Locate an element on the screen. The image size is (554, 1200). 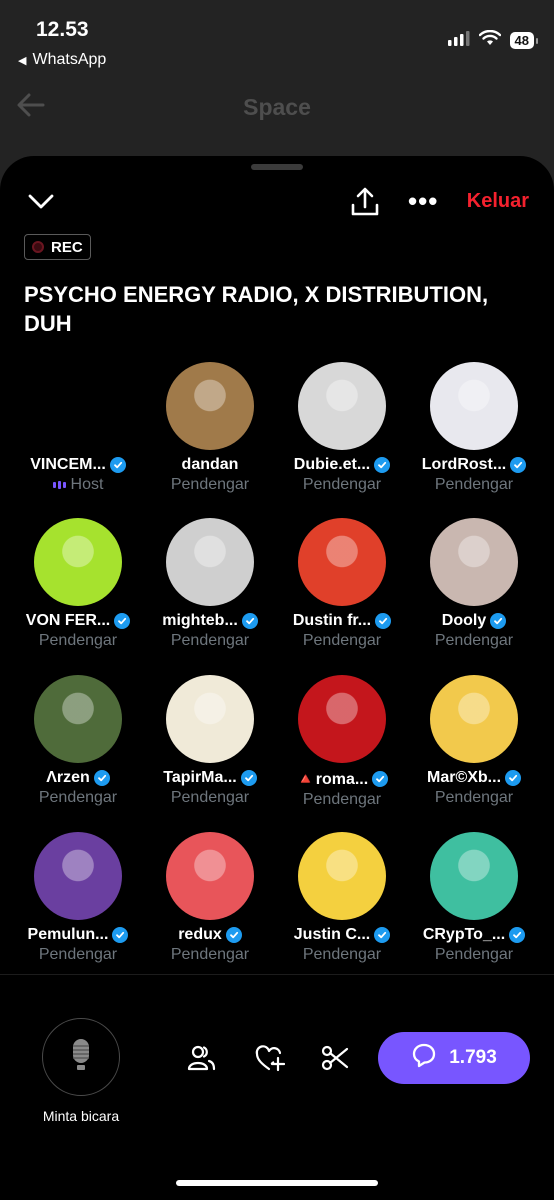
participant-card: Dooly Pendengar is located at coordinates (474, 584).